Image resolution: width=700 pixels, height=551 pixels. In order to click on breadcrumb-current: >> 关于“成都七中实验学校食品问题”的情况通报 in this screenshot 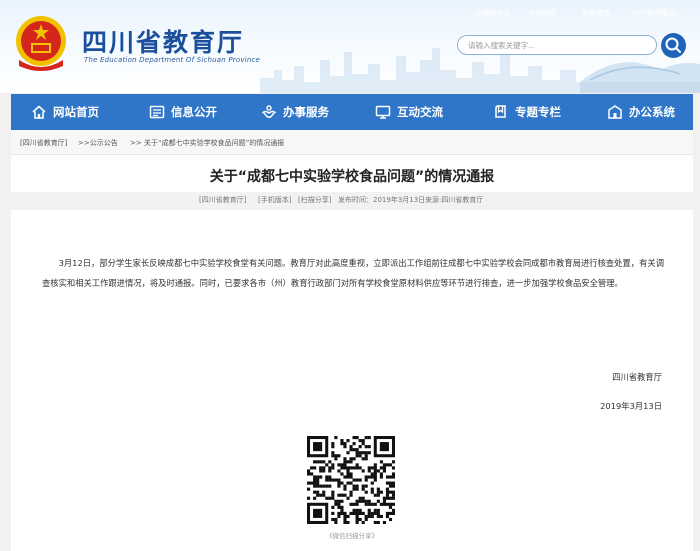, I will do `click(207, 143)`.